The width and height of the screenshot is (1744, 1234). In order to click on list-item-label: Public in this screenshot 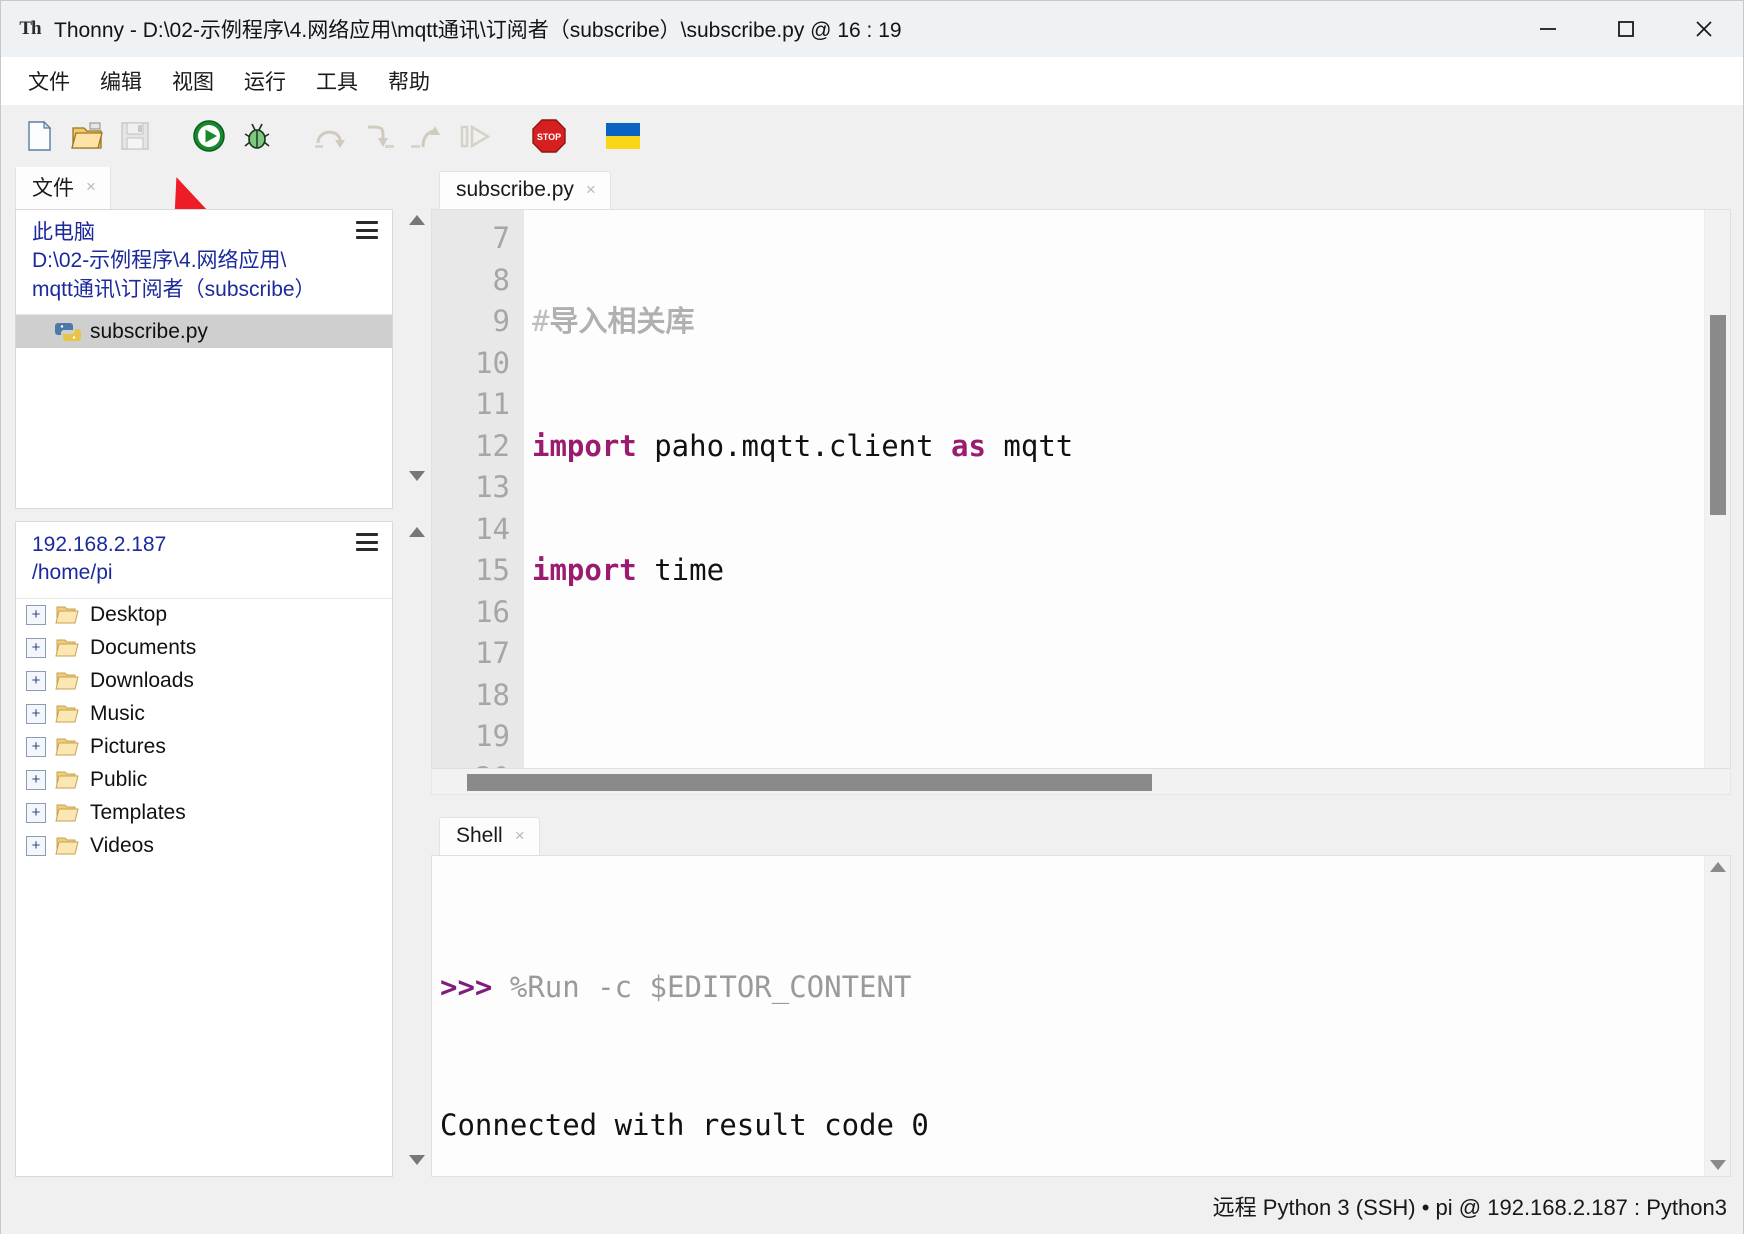, I will do `click(119, 780)`.